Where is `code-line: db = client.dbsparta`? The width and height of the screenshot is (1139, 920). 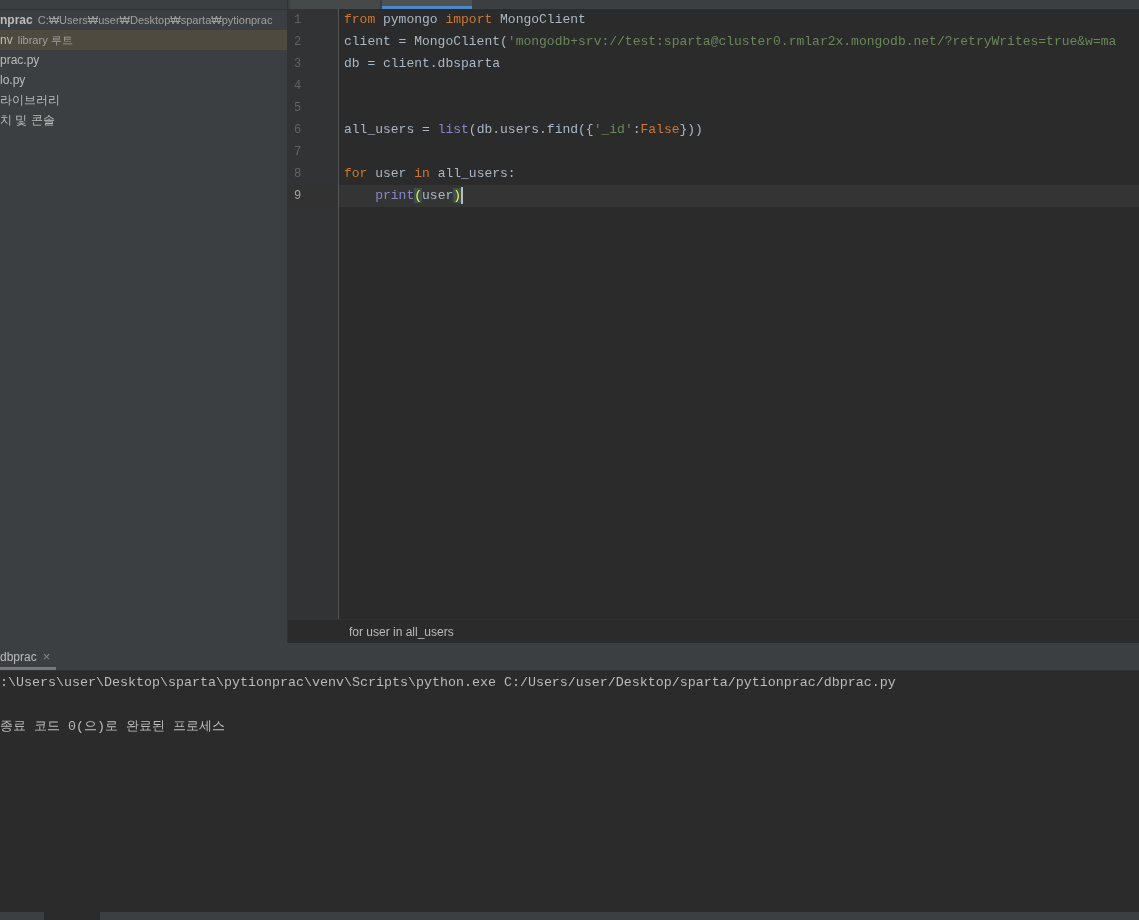 code-line: db = client.dbsparta is located at coordinates (422, 63).